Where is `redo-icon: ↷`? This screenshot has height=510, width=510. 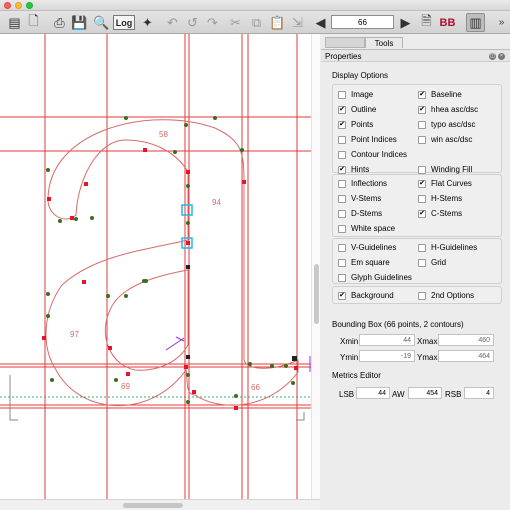
redo-icon: ↷ is located at coordinates (212, 22).